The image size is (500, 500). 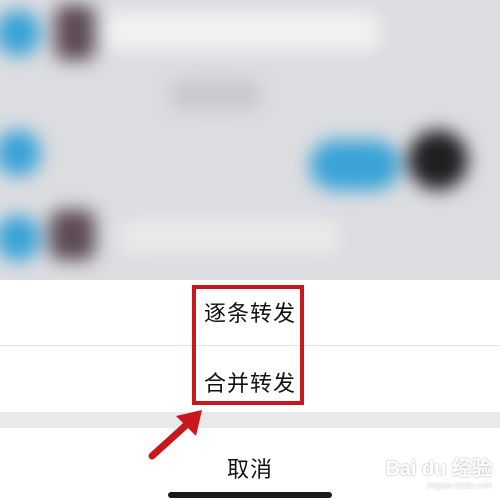 I want to click on highlight-box, so click(x=248, y=345).